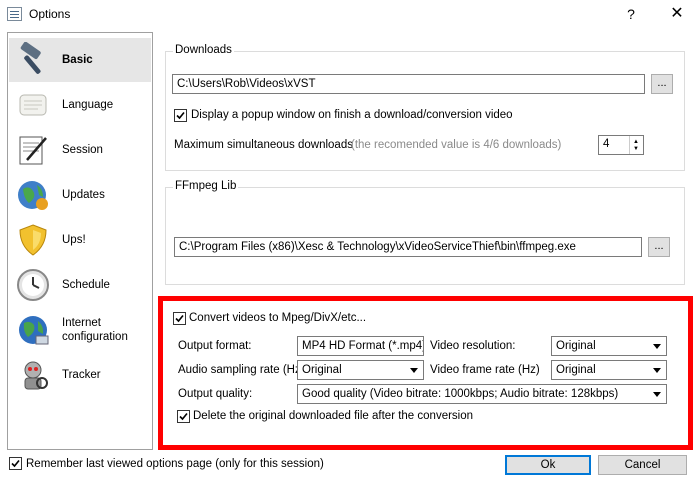 The width and height of the screenshot is (700, 484). I want to click on sidebar-item-ups: Ups!, so click(80, 240).